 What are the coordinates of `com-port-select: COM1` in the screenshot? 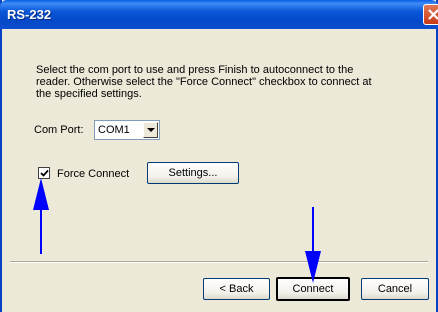 It's located at (127, 130).